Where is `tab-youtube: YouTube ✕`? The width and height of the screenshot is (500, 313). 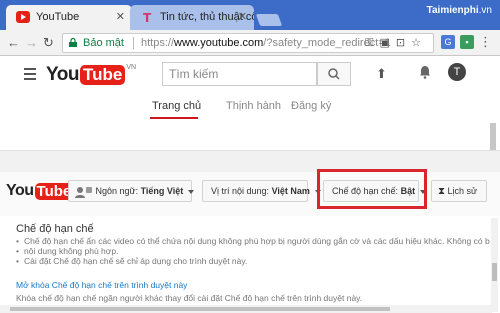
tab-youtube: YouTube ✕ is located at coordinates (69, 17).